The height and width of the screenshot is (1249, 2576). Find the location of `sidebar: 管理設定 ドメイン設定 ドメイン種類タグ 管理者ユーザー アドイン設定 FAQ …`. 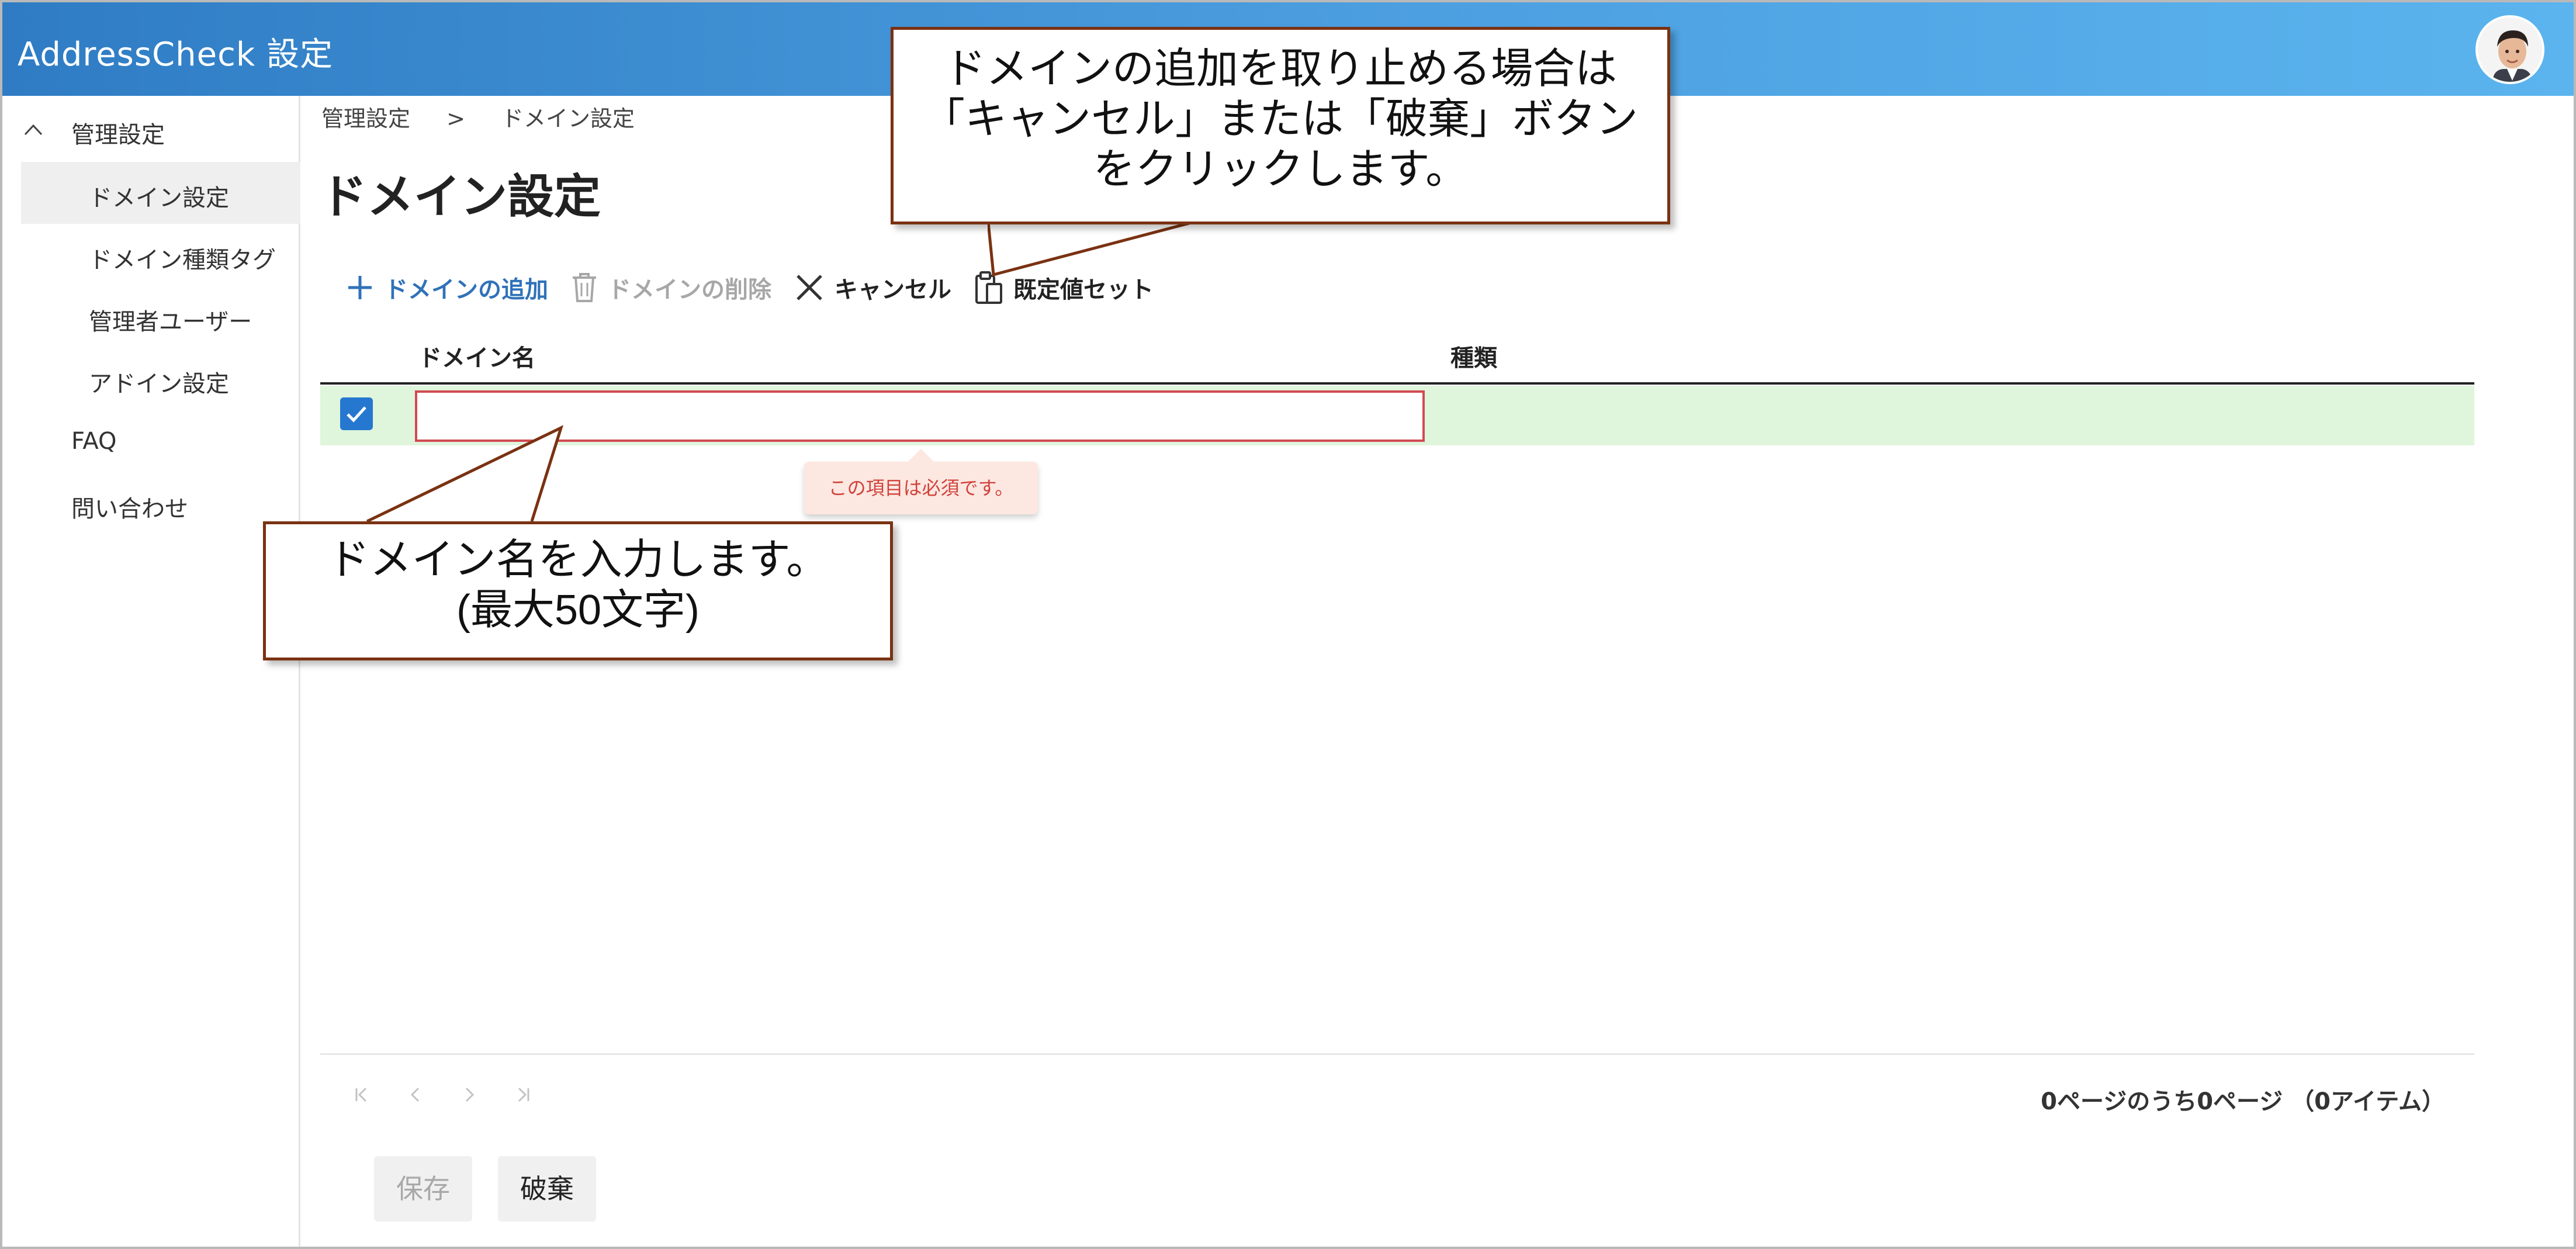

sidebar: 管理設定 ドメイン設定 ドメイン種類タグ 管理者ユーザー アドイン設定 FAQ … is located at coordinates (151, 671).